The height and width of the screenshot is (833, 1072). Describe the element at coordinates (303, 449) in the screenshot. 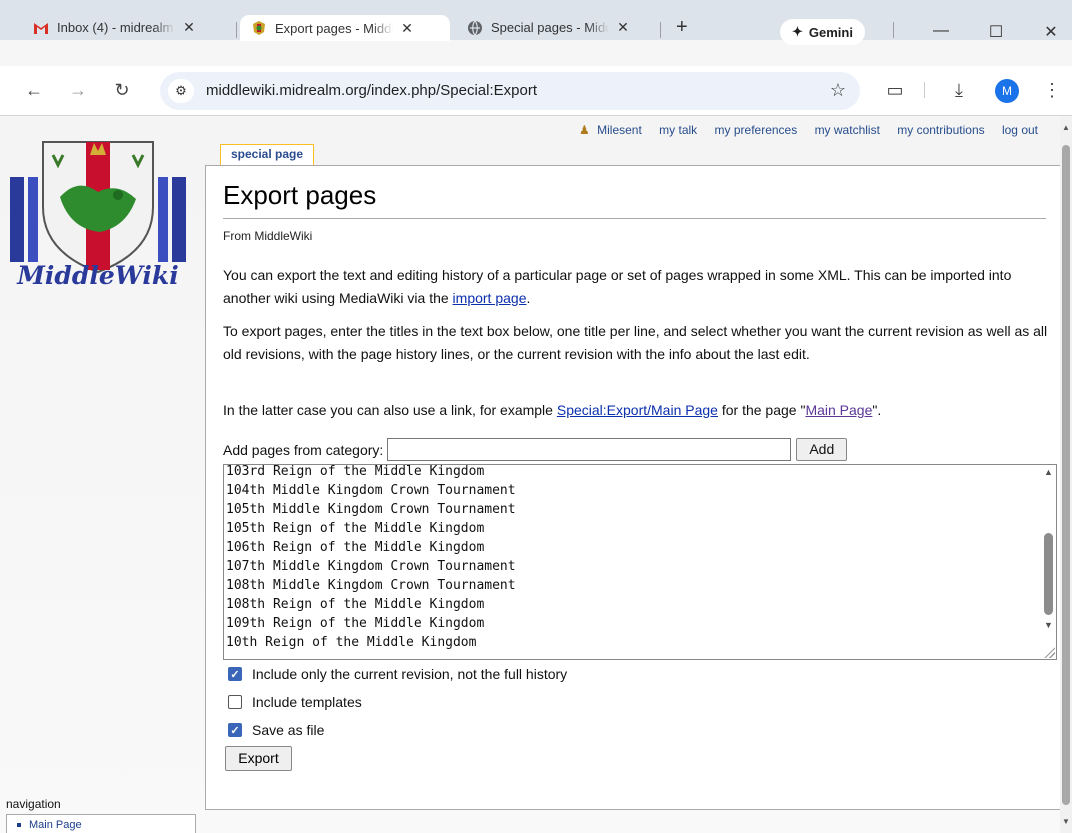

I see `category-label: Add pages from category:` at that location.